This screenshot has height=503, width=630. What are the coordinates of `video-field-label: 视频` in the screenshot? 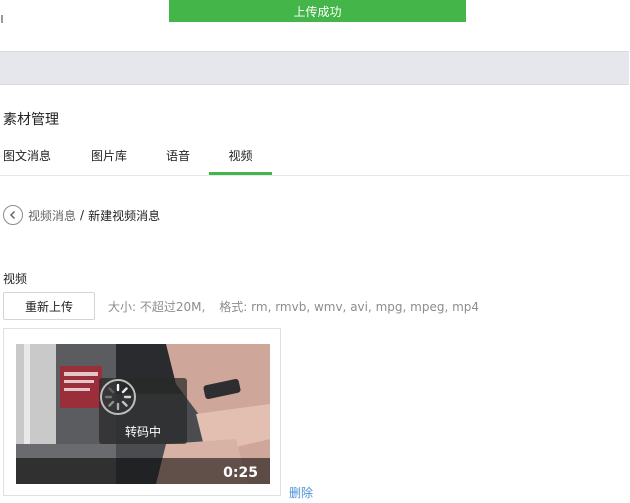 It's located at (15, 279).